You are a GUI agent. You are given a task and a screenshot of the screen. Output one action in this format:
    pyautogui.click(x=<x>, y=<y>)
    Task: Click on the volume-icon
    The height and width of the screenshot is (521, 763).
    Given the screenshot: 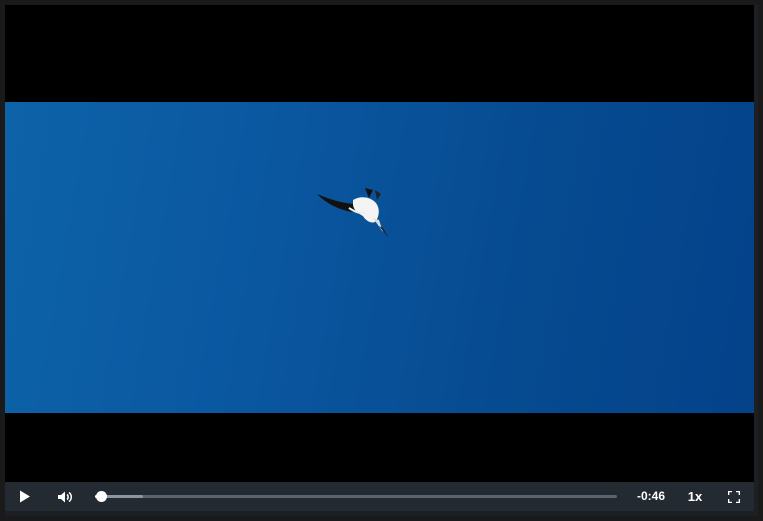 What is the action you would take?
    pyautogui.click(x=65, y=496)
    